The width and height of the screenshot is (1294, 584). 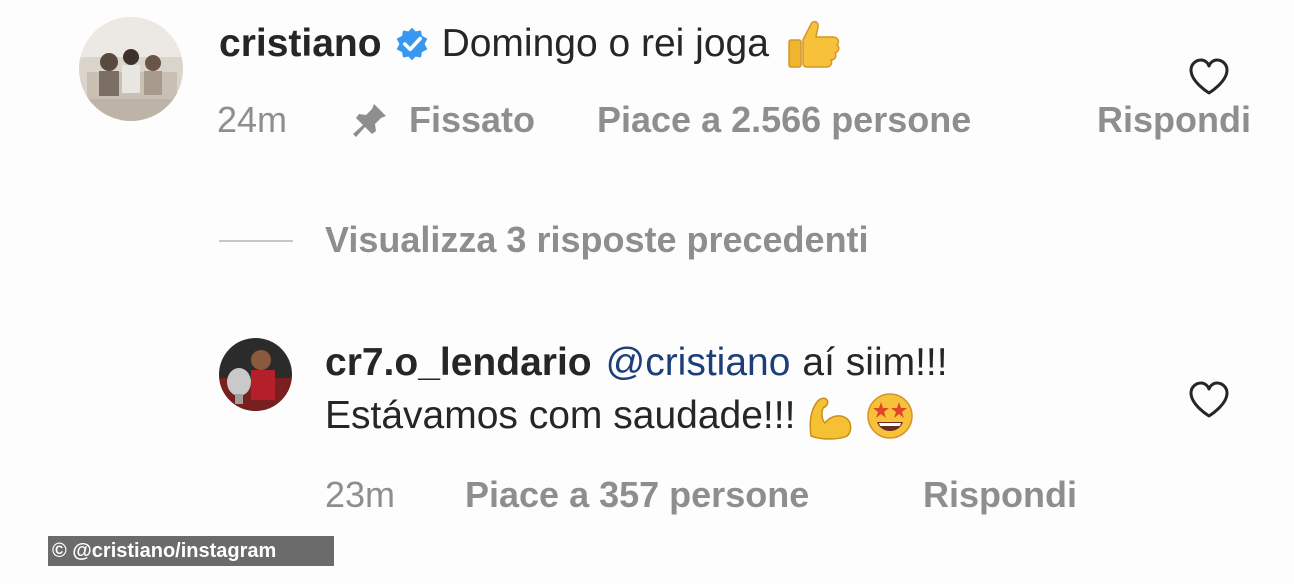 I want to click on star-struck-emoji, so click(x=890, y=416).